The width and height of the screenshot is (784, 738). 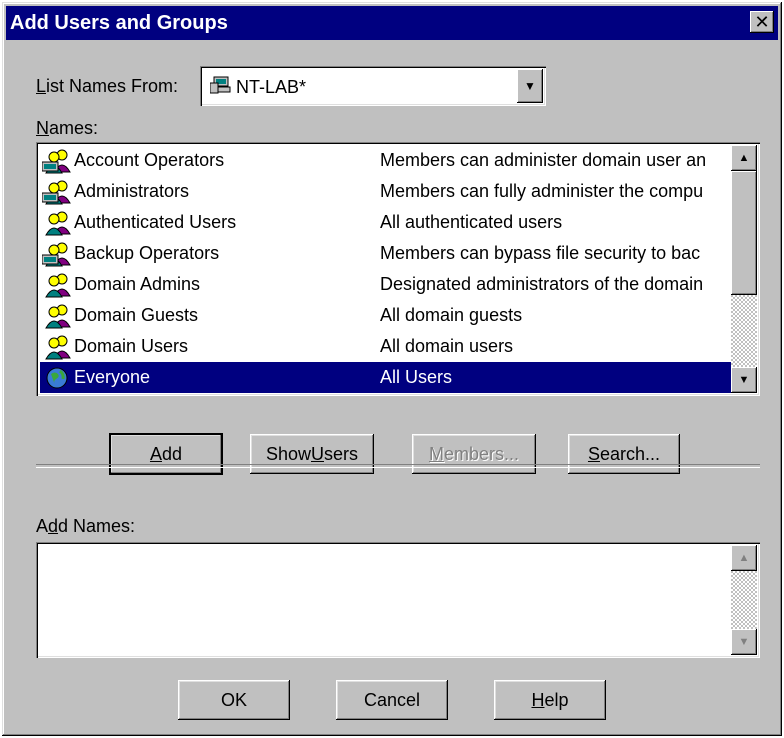 What do you see at coordinates (392, 23) in the screenshot?
I see `title-bar: Add Users and Groups ✕` at bounding box center [392, 23].